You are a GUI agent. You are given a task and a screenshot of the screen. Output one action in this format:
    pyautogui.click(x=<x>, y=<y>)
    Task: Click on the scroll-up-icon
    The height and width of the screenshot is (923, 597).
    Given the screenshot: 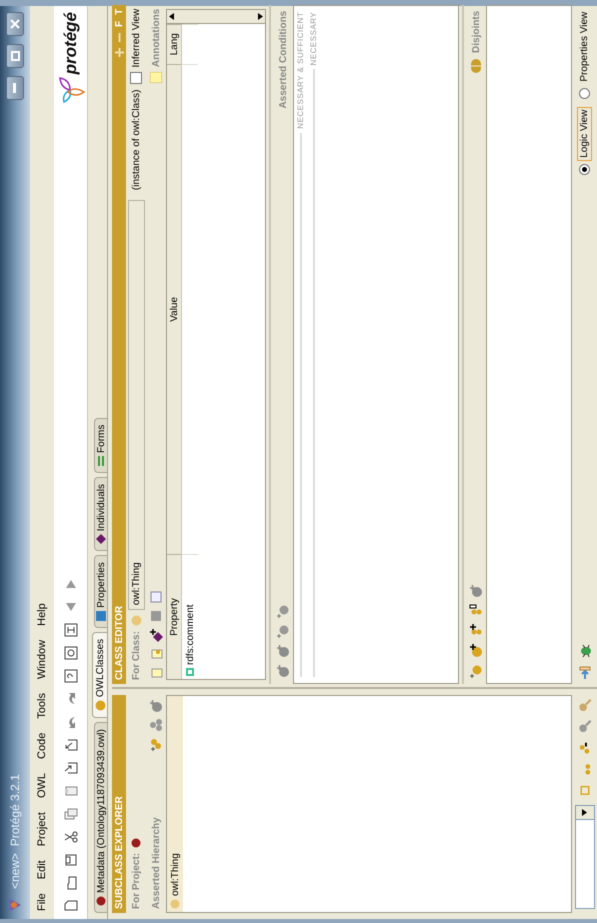 What is the action you would take?
    pyautogui.click(x=171, y=16)
    